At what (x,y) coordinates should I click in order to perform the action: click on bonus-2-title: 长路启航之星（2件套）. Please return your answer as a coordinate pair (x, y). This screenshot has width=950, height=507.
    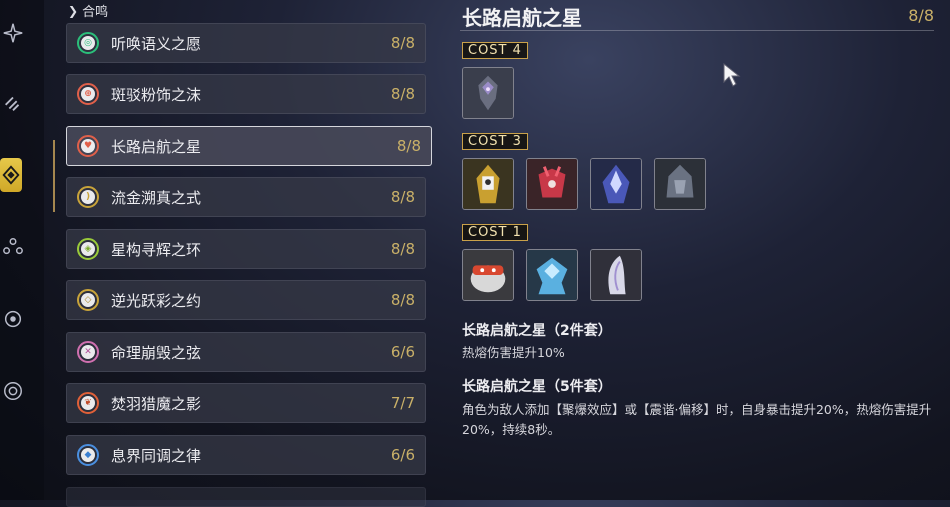
    Looking at the image, I should click on (537, 331).